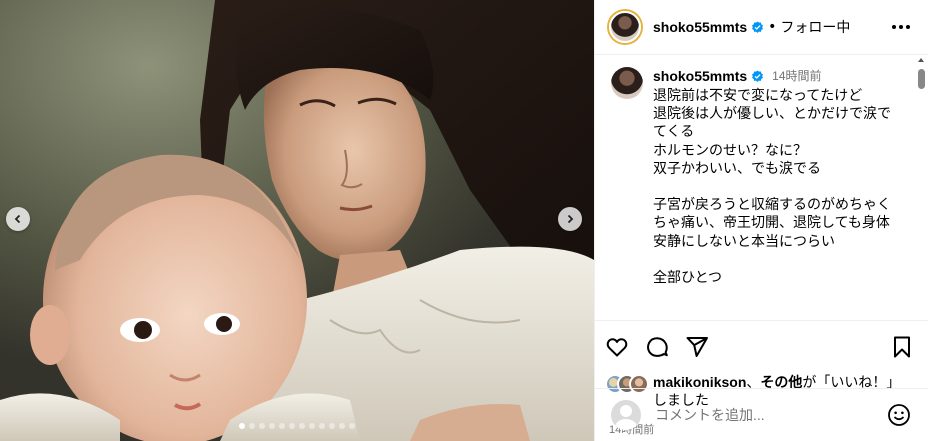 The height and width of the screenshot is (441, 928). I want to click on post-header: shoko55mmts • フォロー中, so click(761, 27).